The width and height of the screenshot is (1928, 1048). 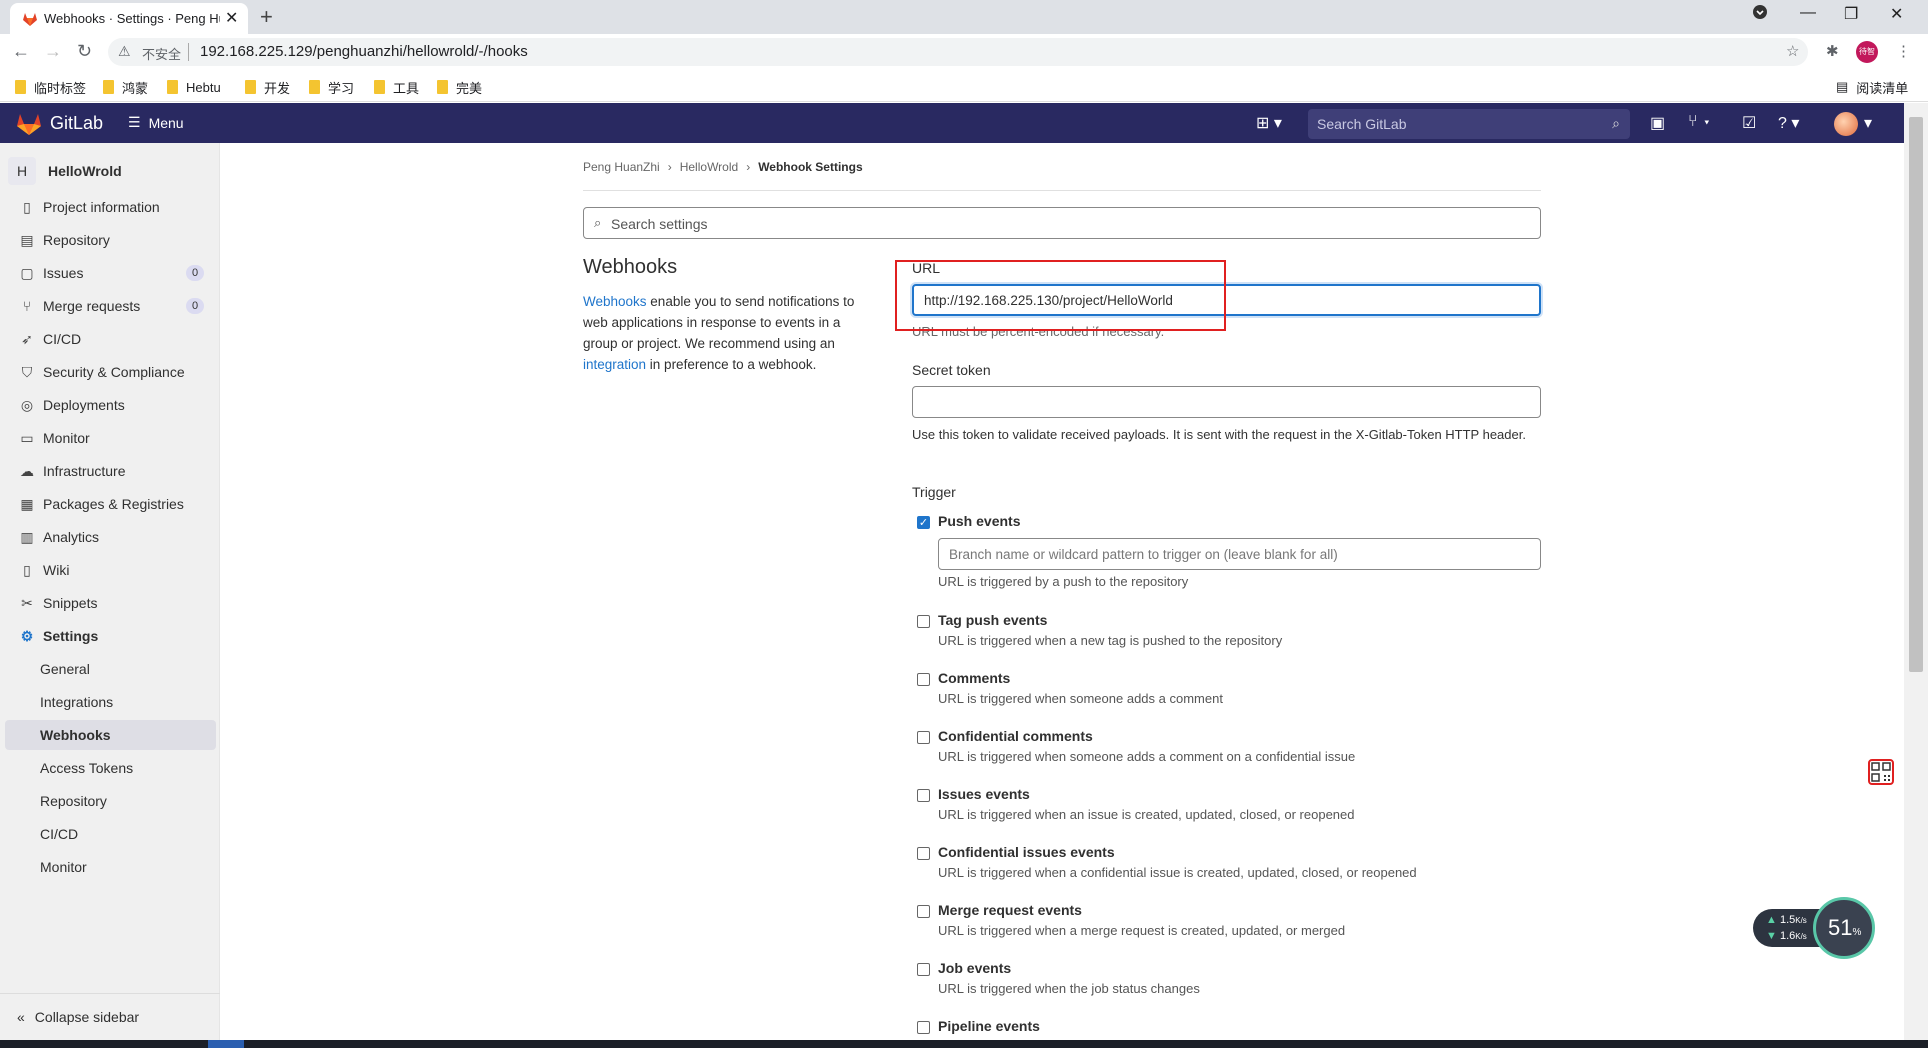 I want to click on page-scrollbar, so click(x=1916, y=571).